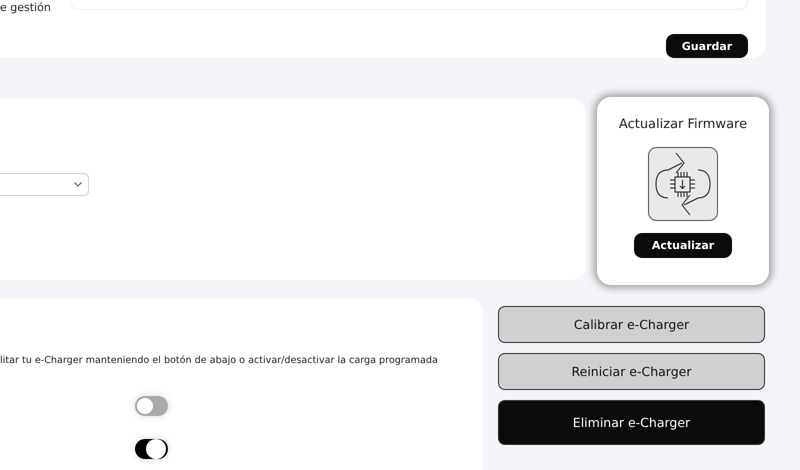 This screenshot has height=470, width=800. What do you see at coordinates (683, 124) in the screenshot?
I see `card-title: Actualizar Firmware` at bounding box center [683, 124].